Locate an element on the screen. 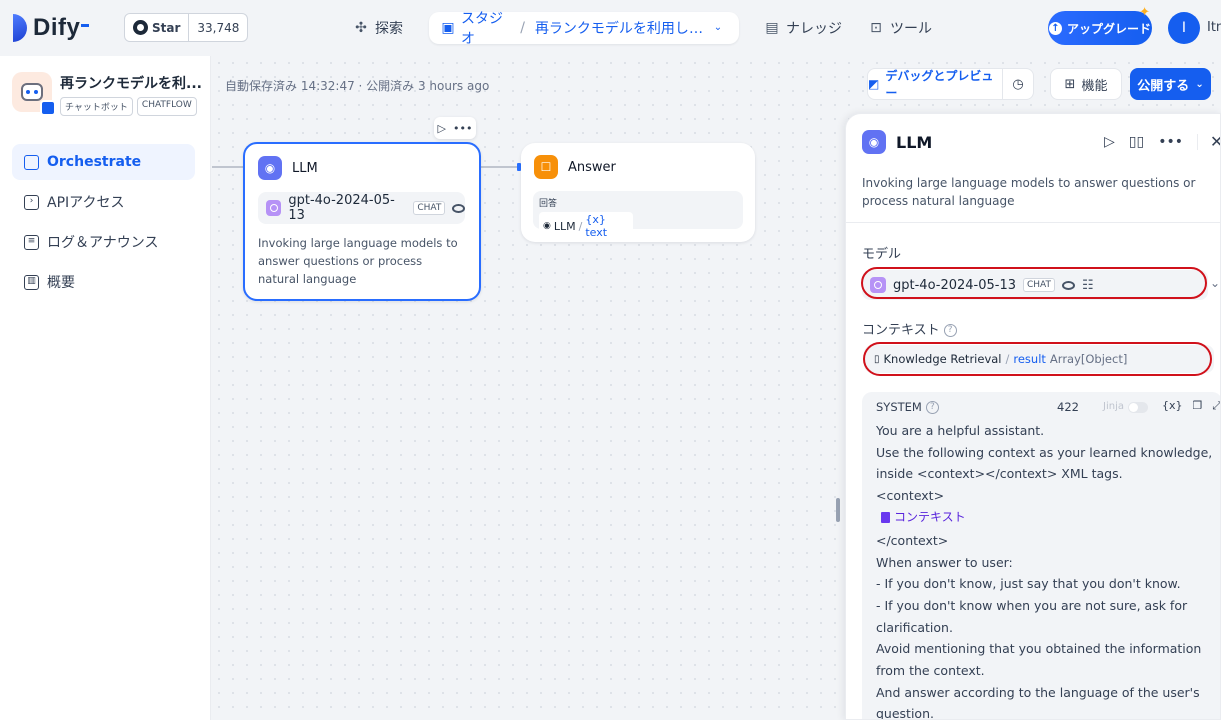  github-star-button: Star is located at coordinates (157, 27).